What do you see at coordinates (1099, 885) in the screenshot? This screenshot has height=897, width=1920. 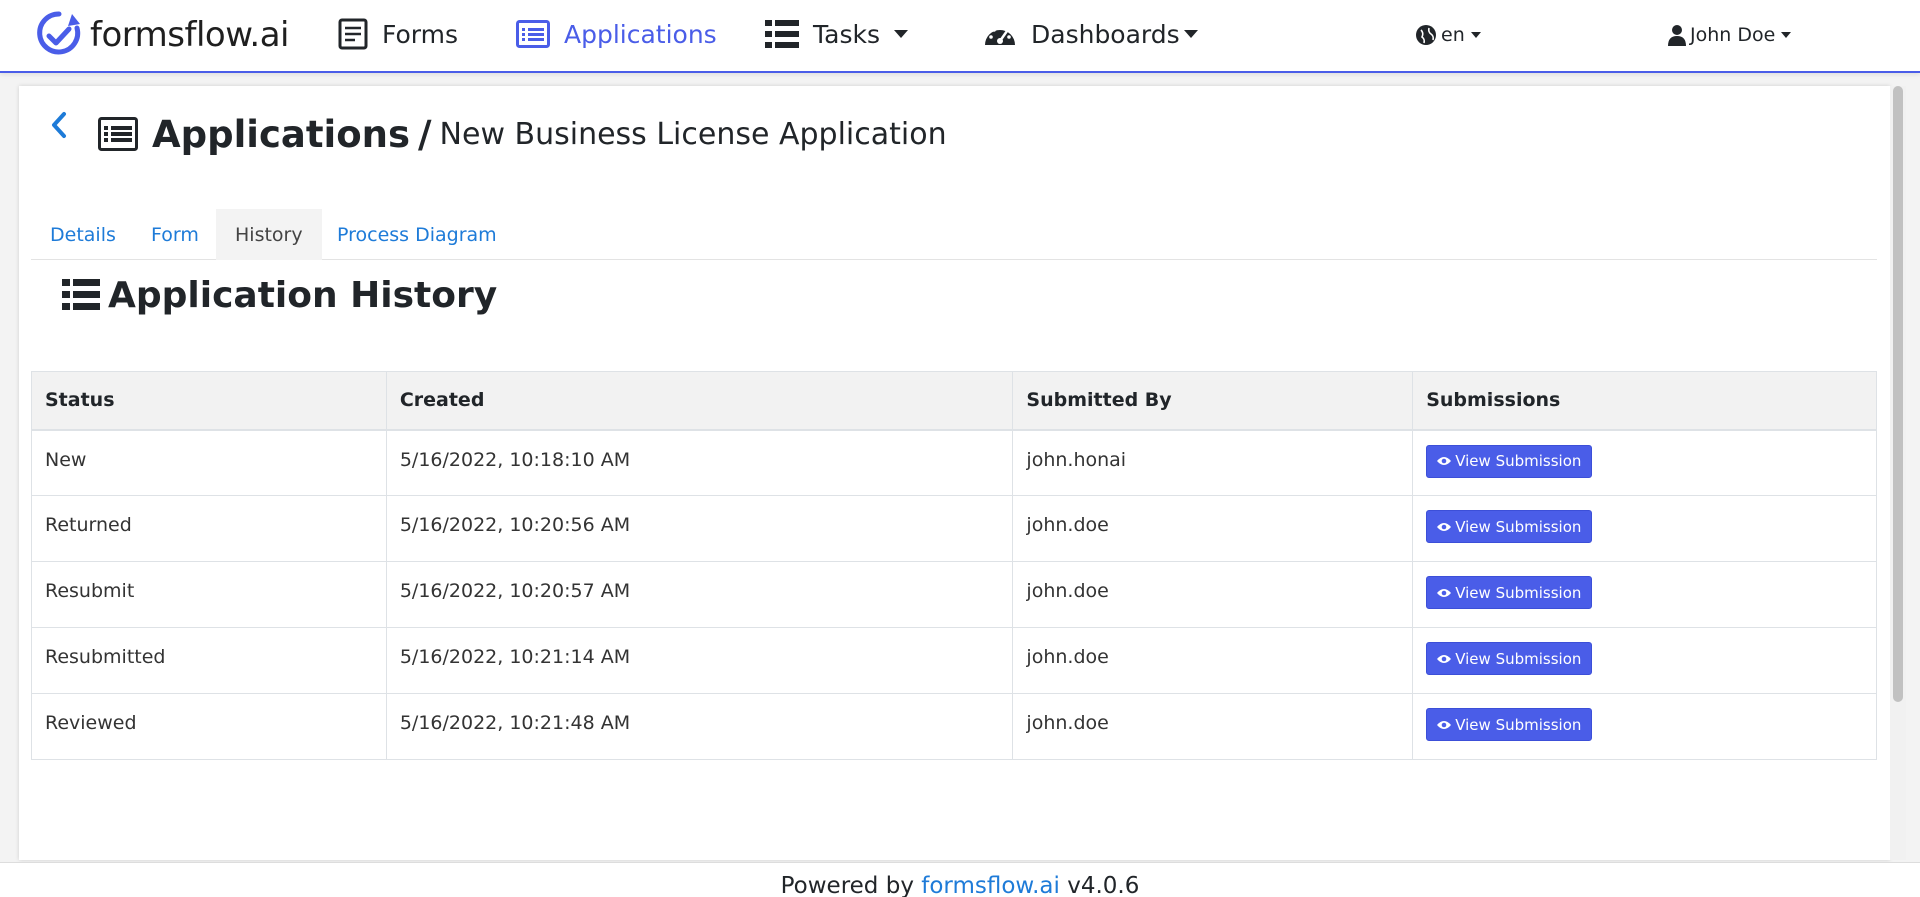 I see `footer-version: v4.0.6` at bounding box center [1099, 885].